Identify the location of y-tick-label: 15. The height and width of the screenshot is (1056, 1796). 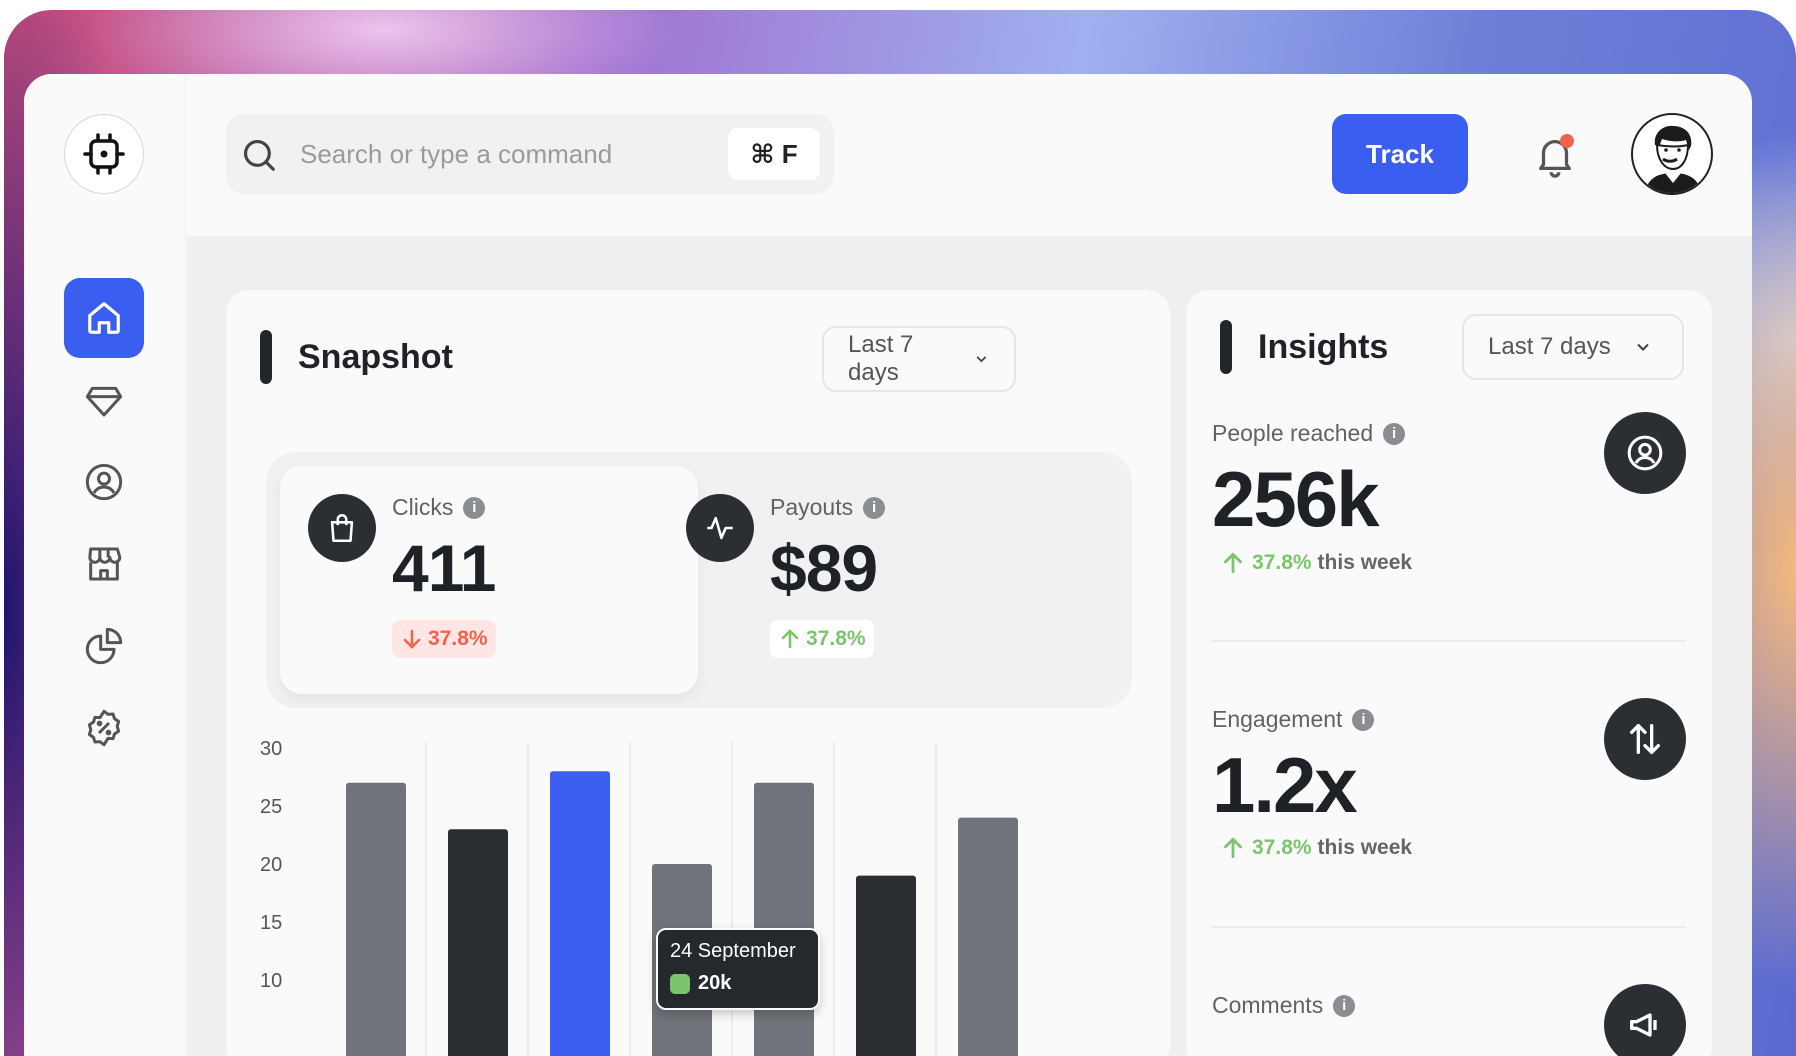
(271, 923).